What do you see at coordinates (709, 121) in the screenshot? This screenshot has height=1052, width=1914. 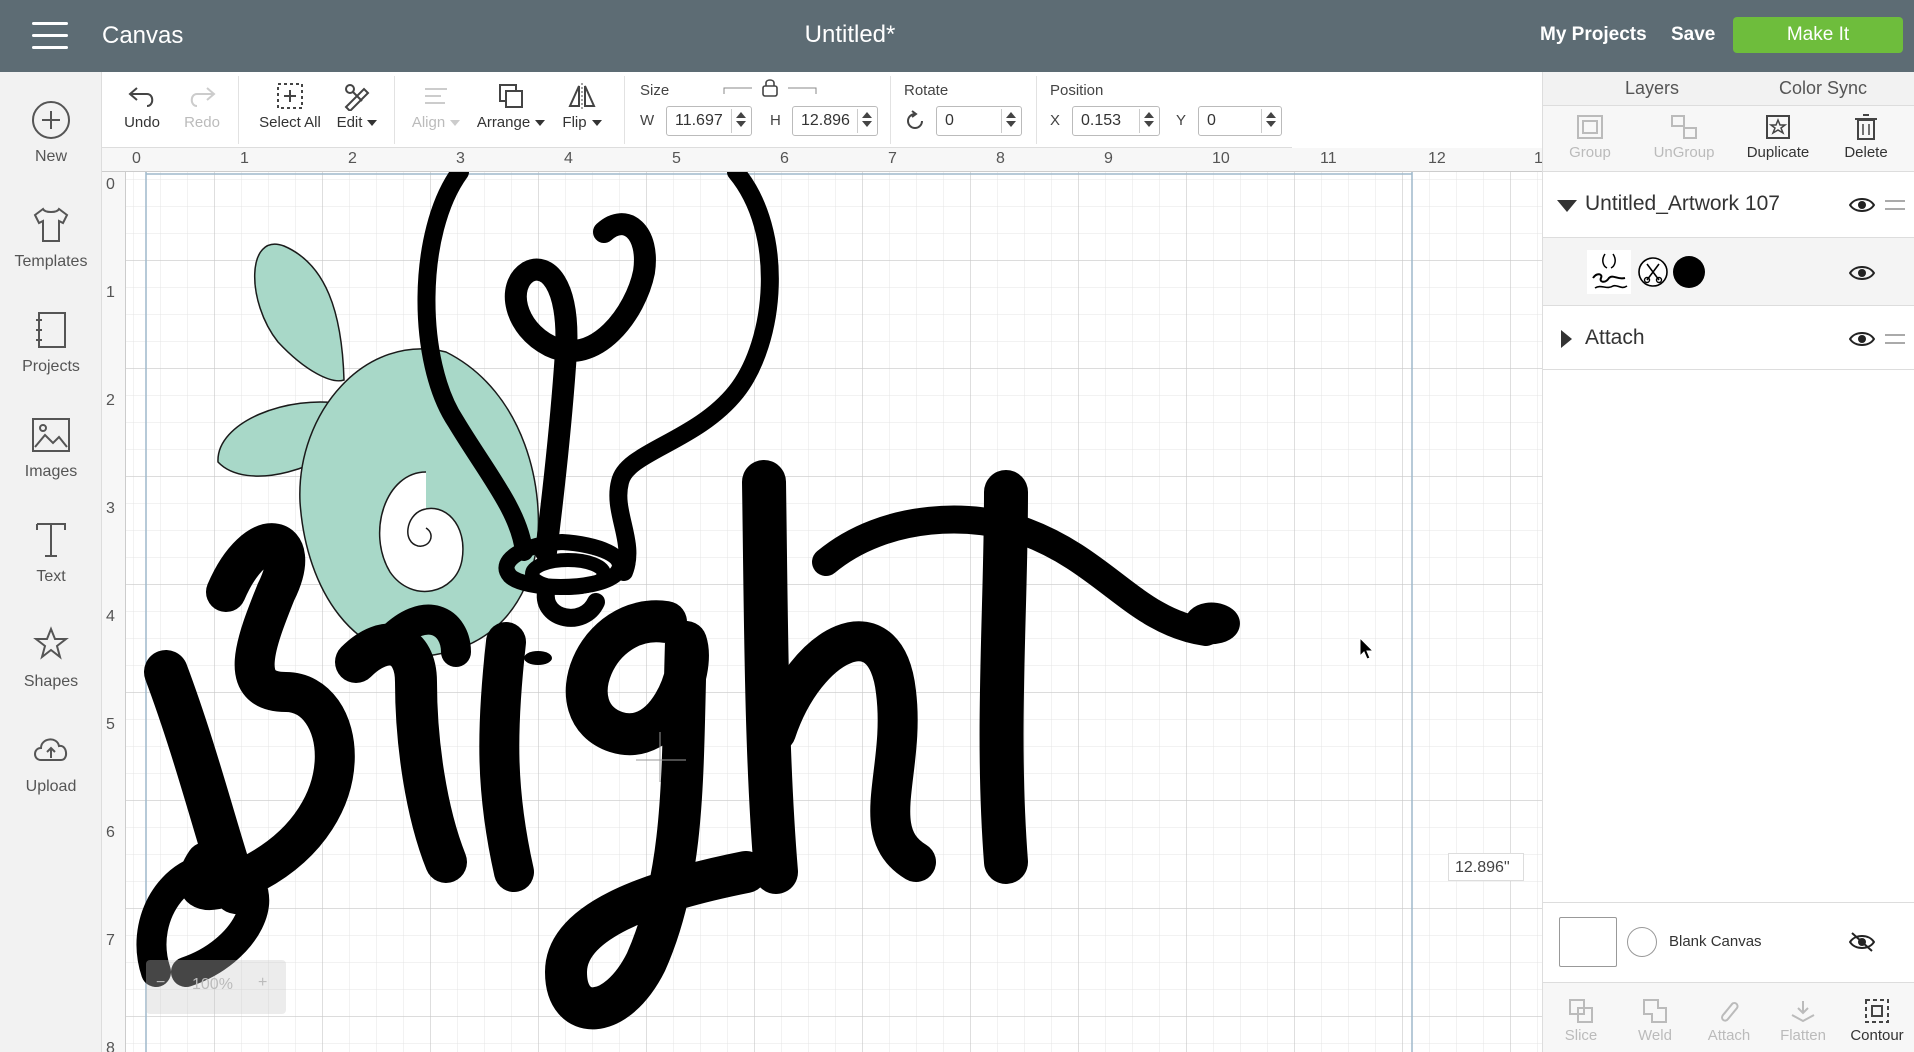 I see `width-field: 11.697` at bounding box center [709, 121].